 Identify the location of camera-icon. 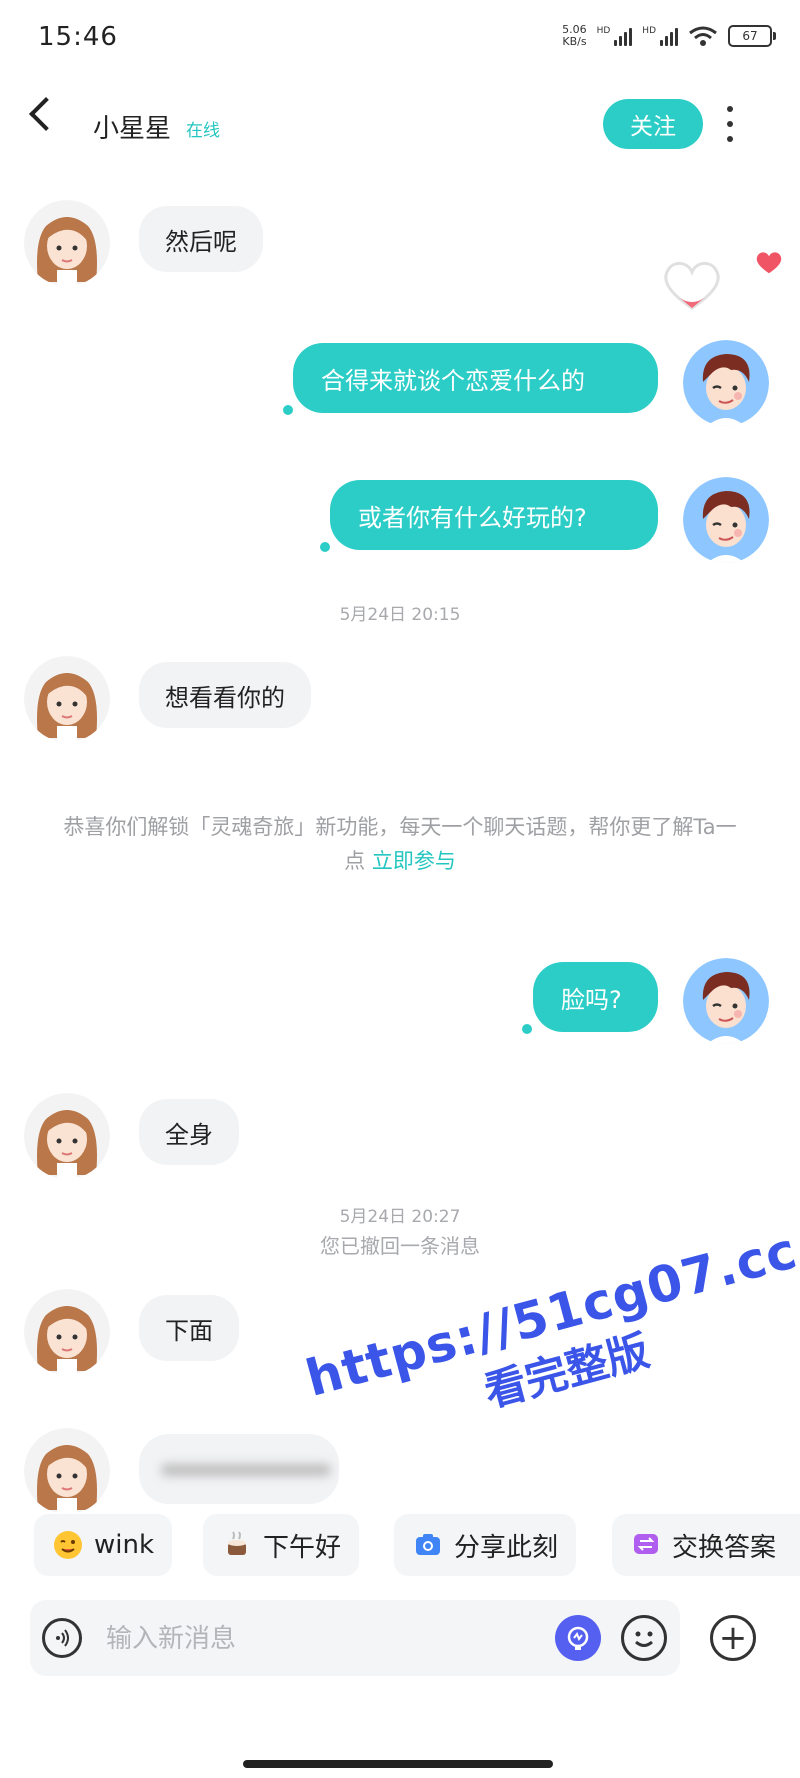
(428, 1544).